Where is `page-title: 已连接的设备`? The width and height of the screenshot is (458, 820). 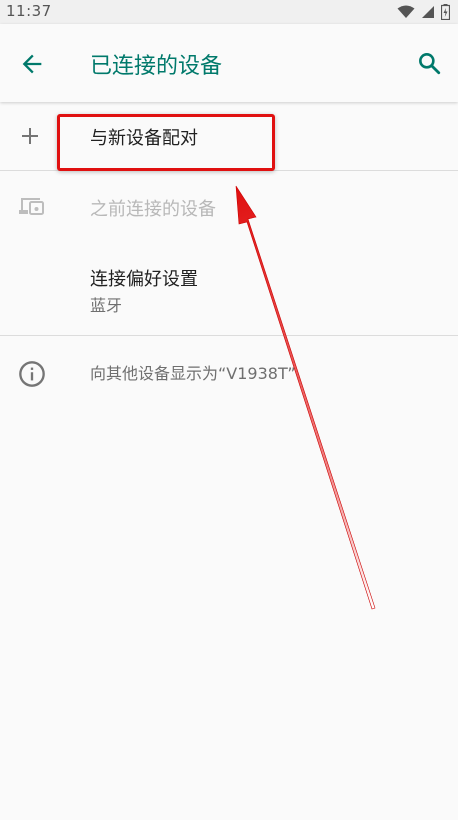 page-title: 已连接的设备 is located at coordinates (156, 66).